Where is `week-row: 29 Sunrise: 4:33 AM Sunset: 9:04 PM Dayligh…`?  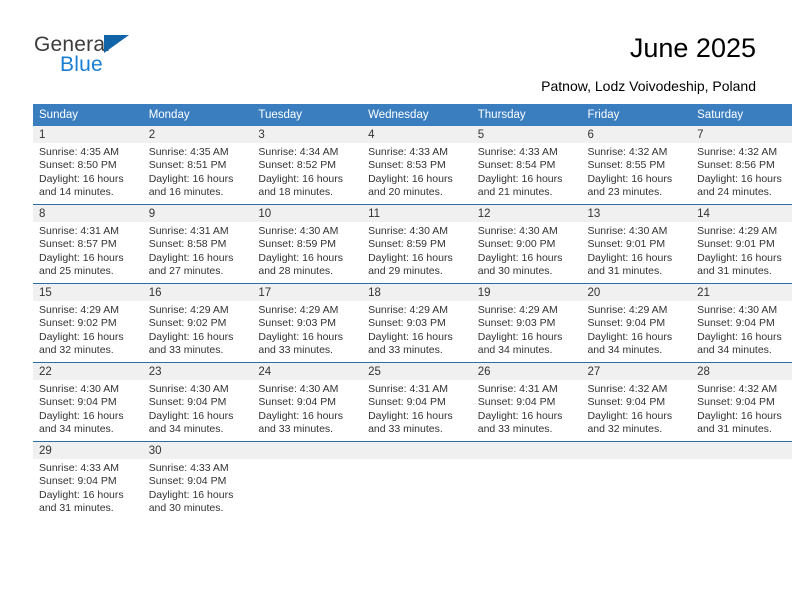 week-row: 29 Sunrise: 4:33 AM Sunset: 9:04 PM Dayligh… is located at coordinates (412, 480).